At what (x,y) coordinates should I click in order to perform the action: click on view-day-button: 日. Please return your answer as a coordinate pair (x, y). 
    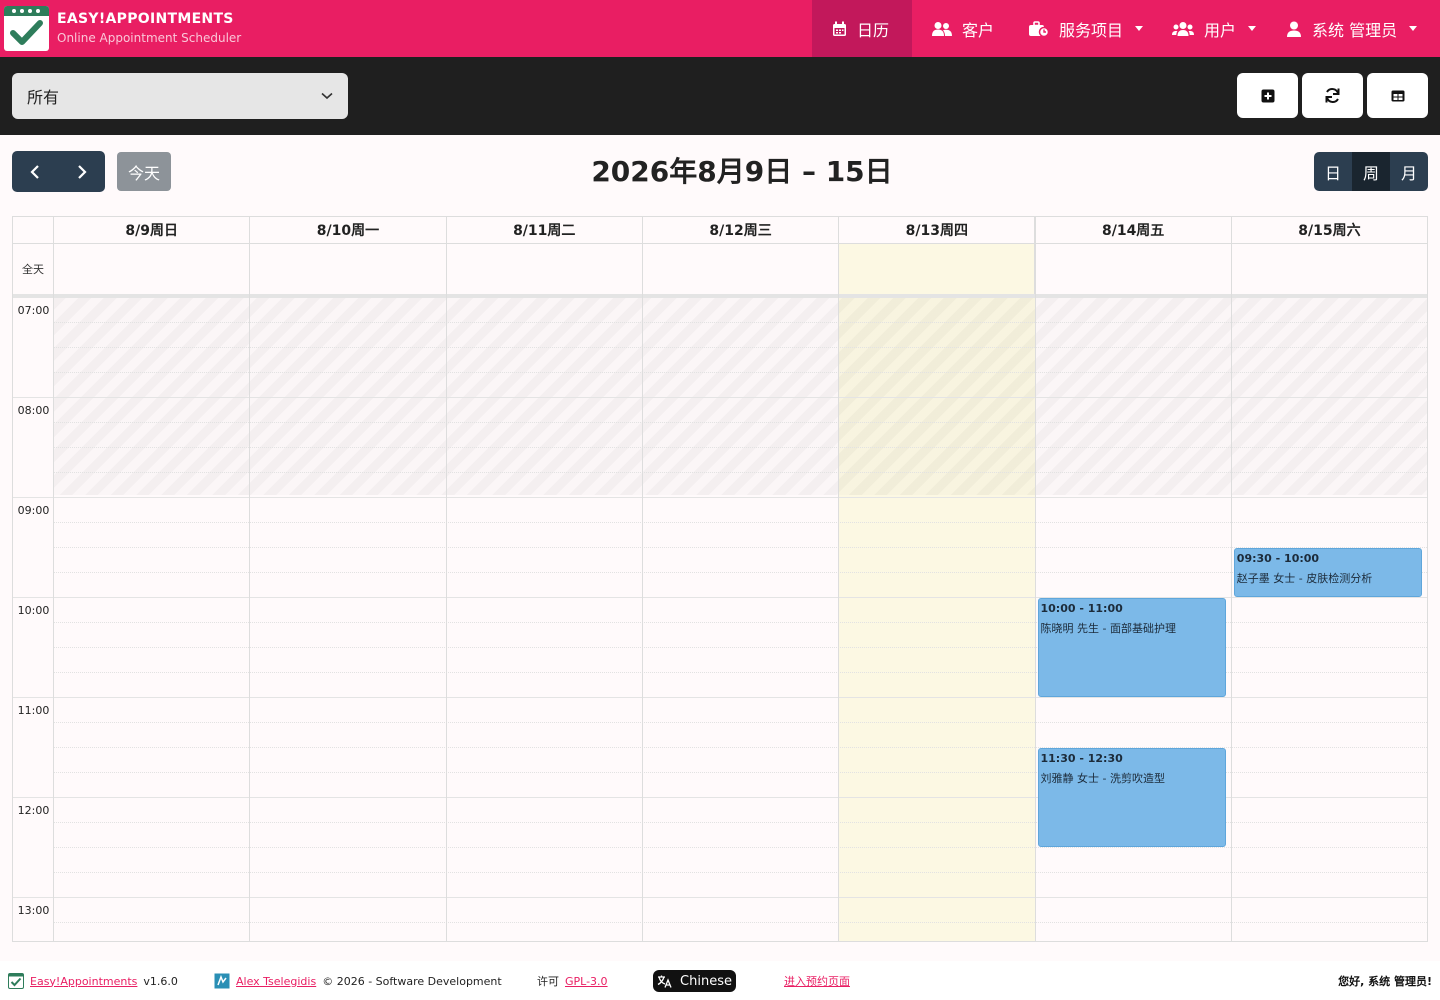
    Looking at the image, I should click on (1333, 171).